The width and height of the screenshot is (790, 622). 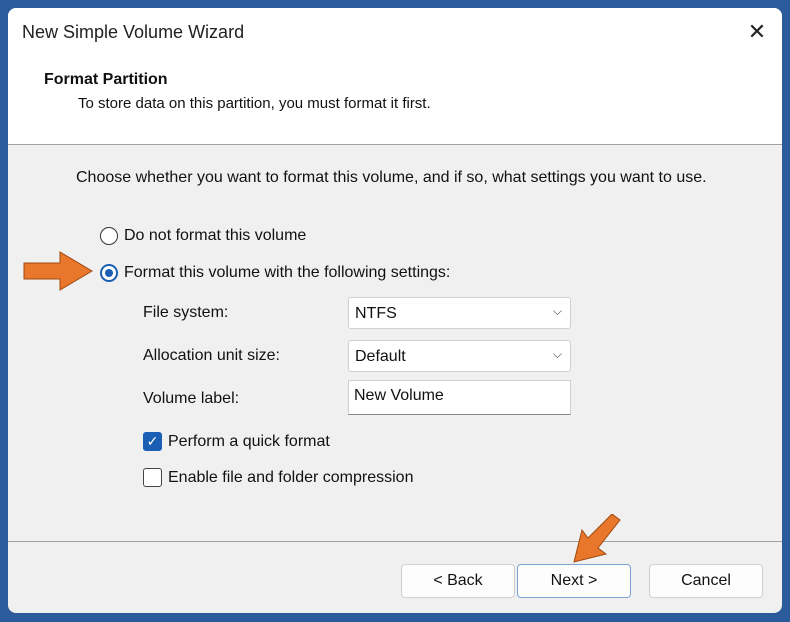 What do you see at coordinates (152, 477) in the screenshot?
I see `compression-checkbox` at bounding box center [152, 477].